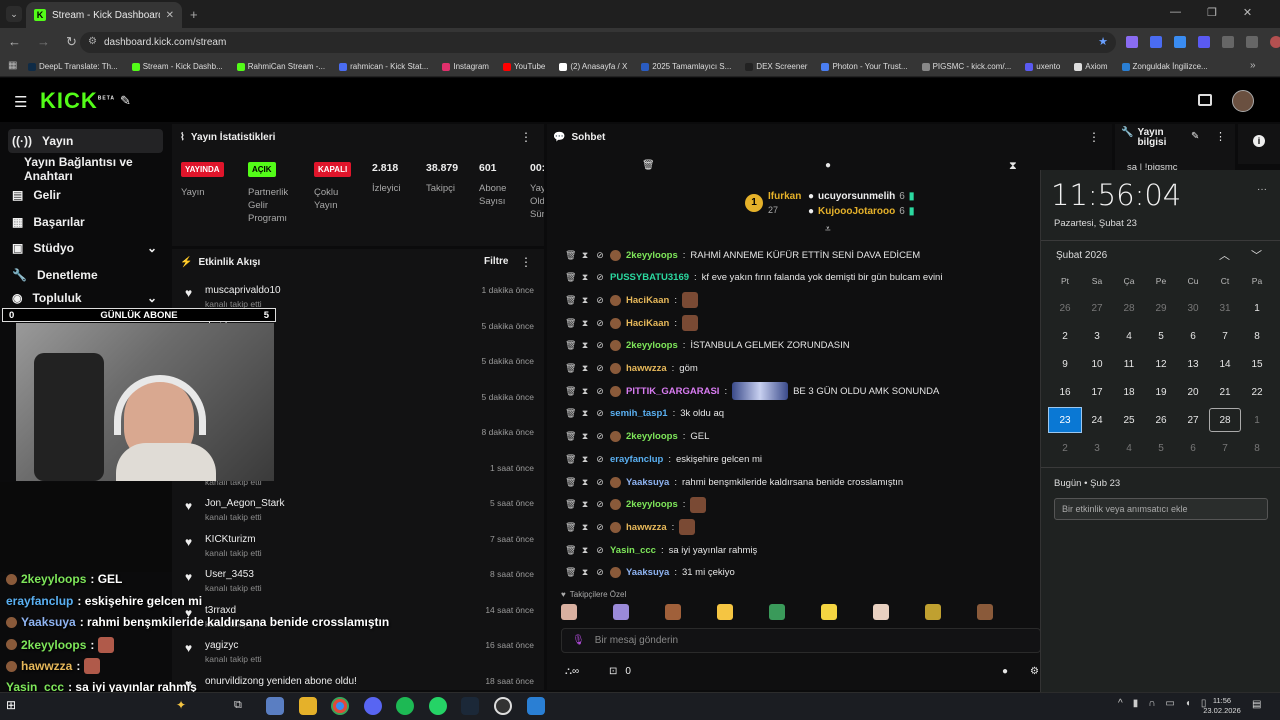 This screenshot has width=1280, height=720. Describe the element at coordinates (194, 14) in the screenshot. I see `new-tab-icon: +` at that location.